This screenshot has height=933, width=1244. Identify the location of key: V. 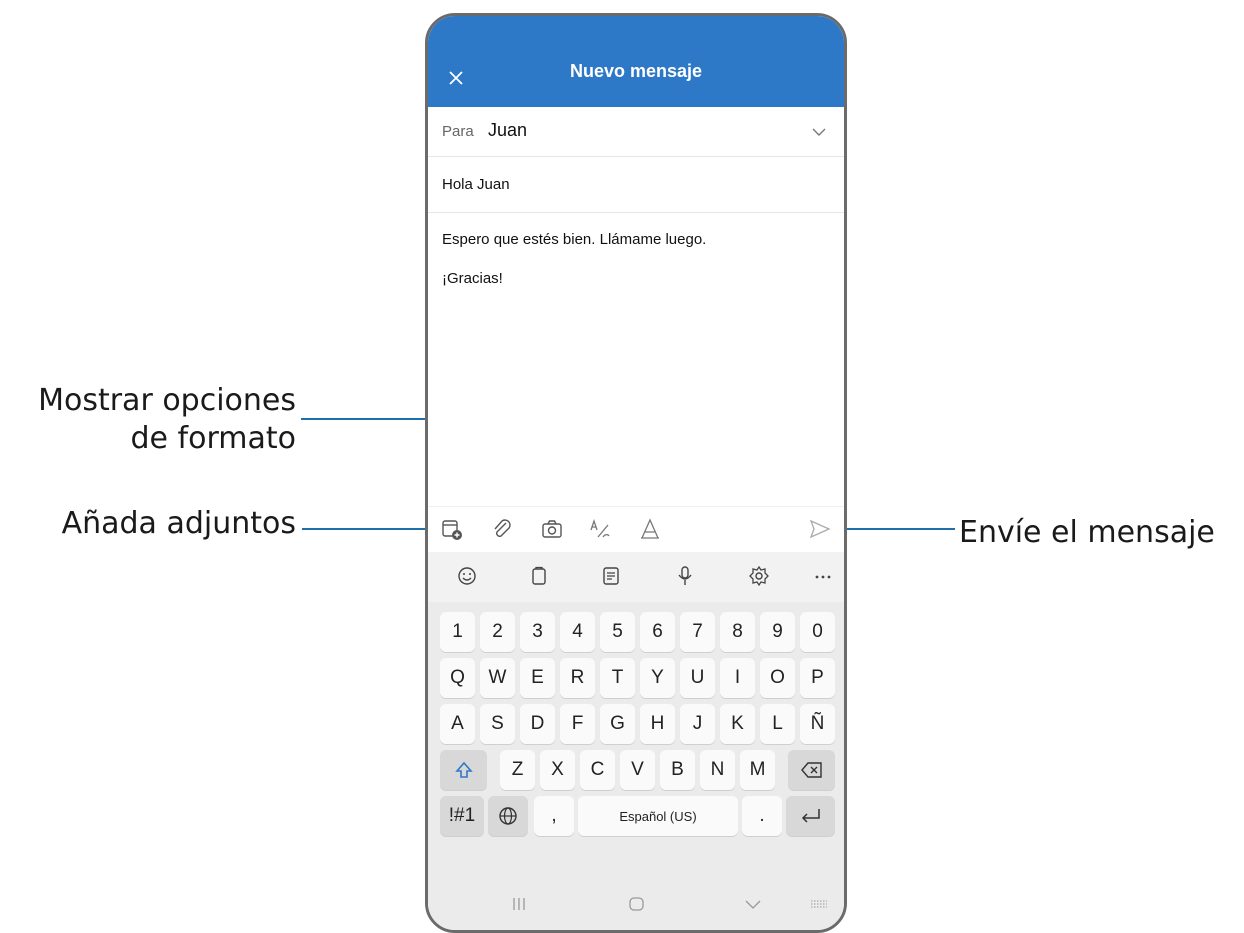
(637, 770).